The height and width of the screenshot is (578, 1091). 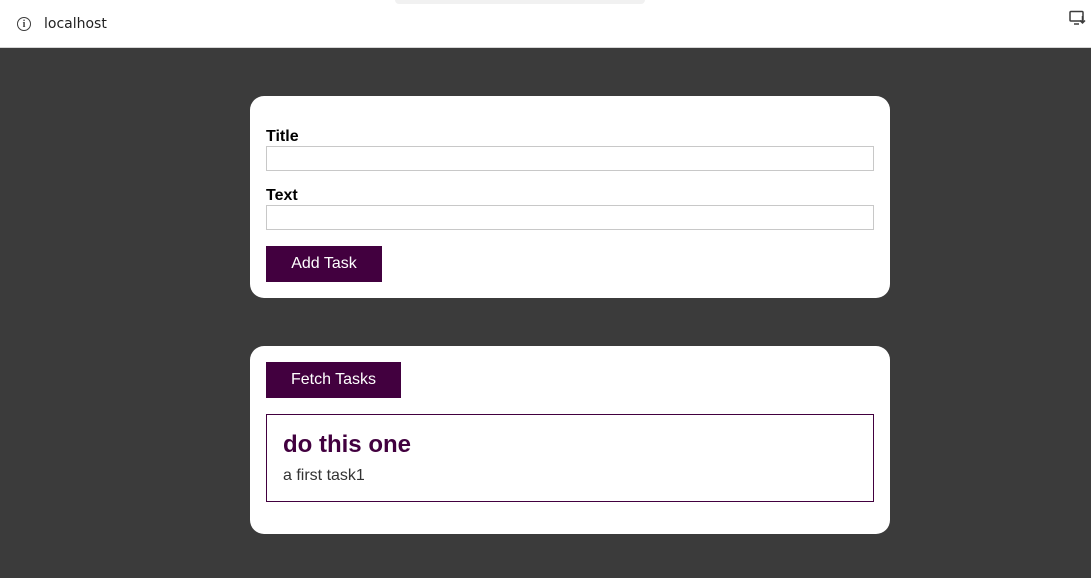 I want to click on browser-toolbar: i localhost, so click(x=545, y=24).